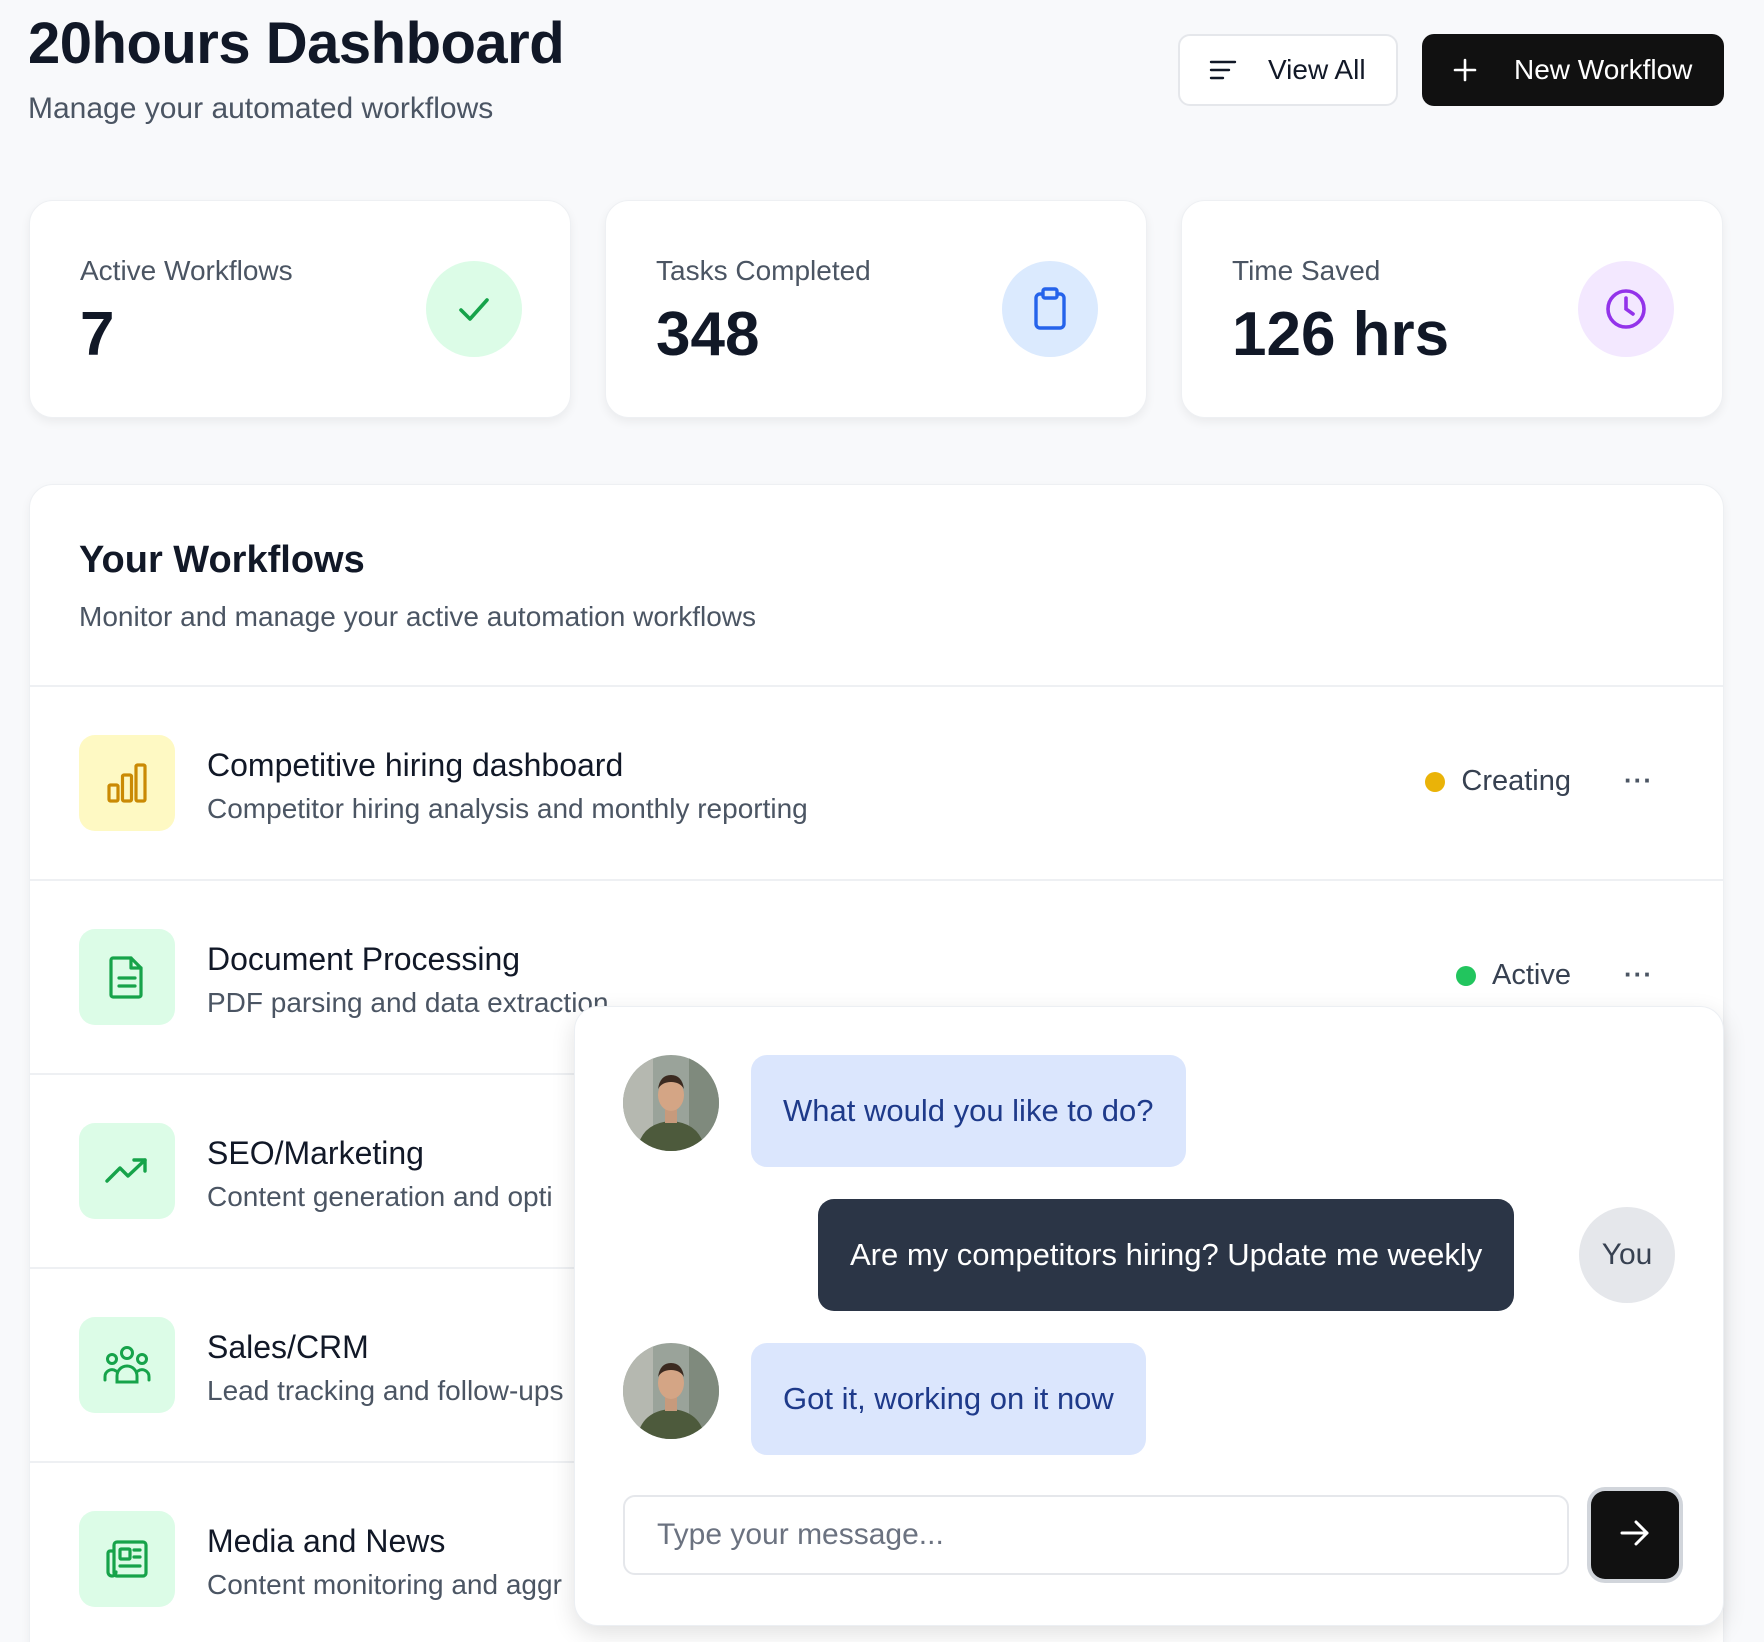 Image resolution: width=1764 pixels, height=1642 pixels. What do you see at coordinates (296, 43) in the screenshot?
I see `page-title: 20hours Dashboard` at bounding box center [296, 43].